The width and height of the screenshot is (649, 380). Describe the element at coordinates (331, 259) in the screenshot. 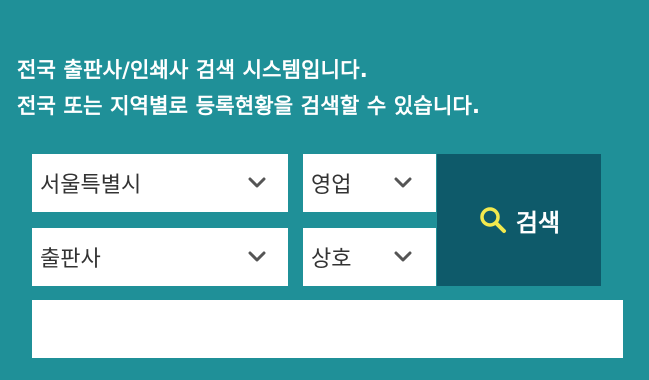

I see `search-field-select-value: 상호` at that location.